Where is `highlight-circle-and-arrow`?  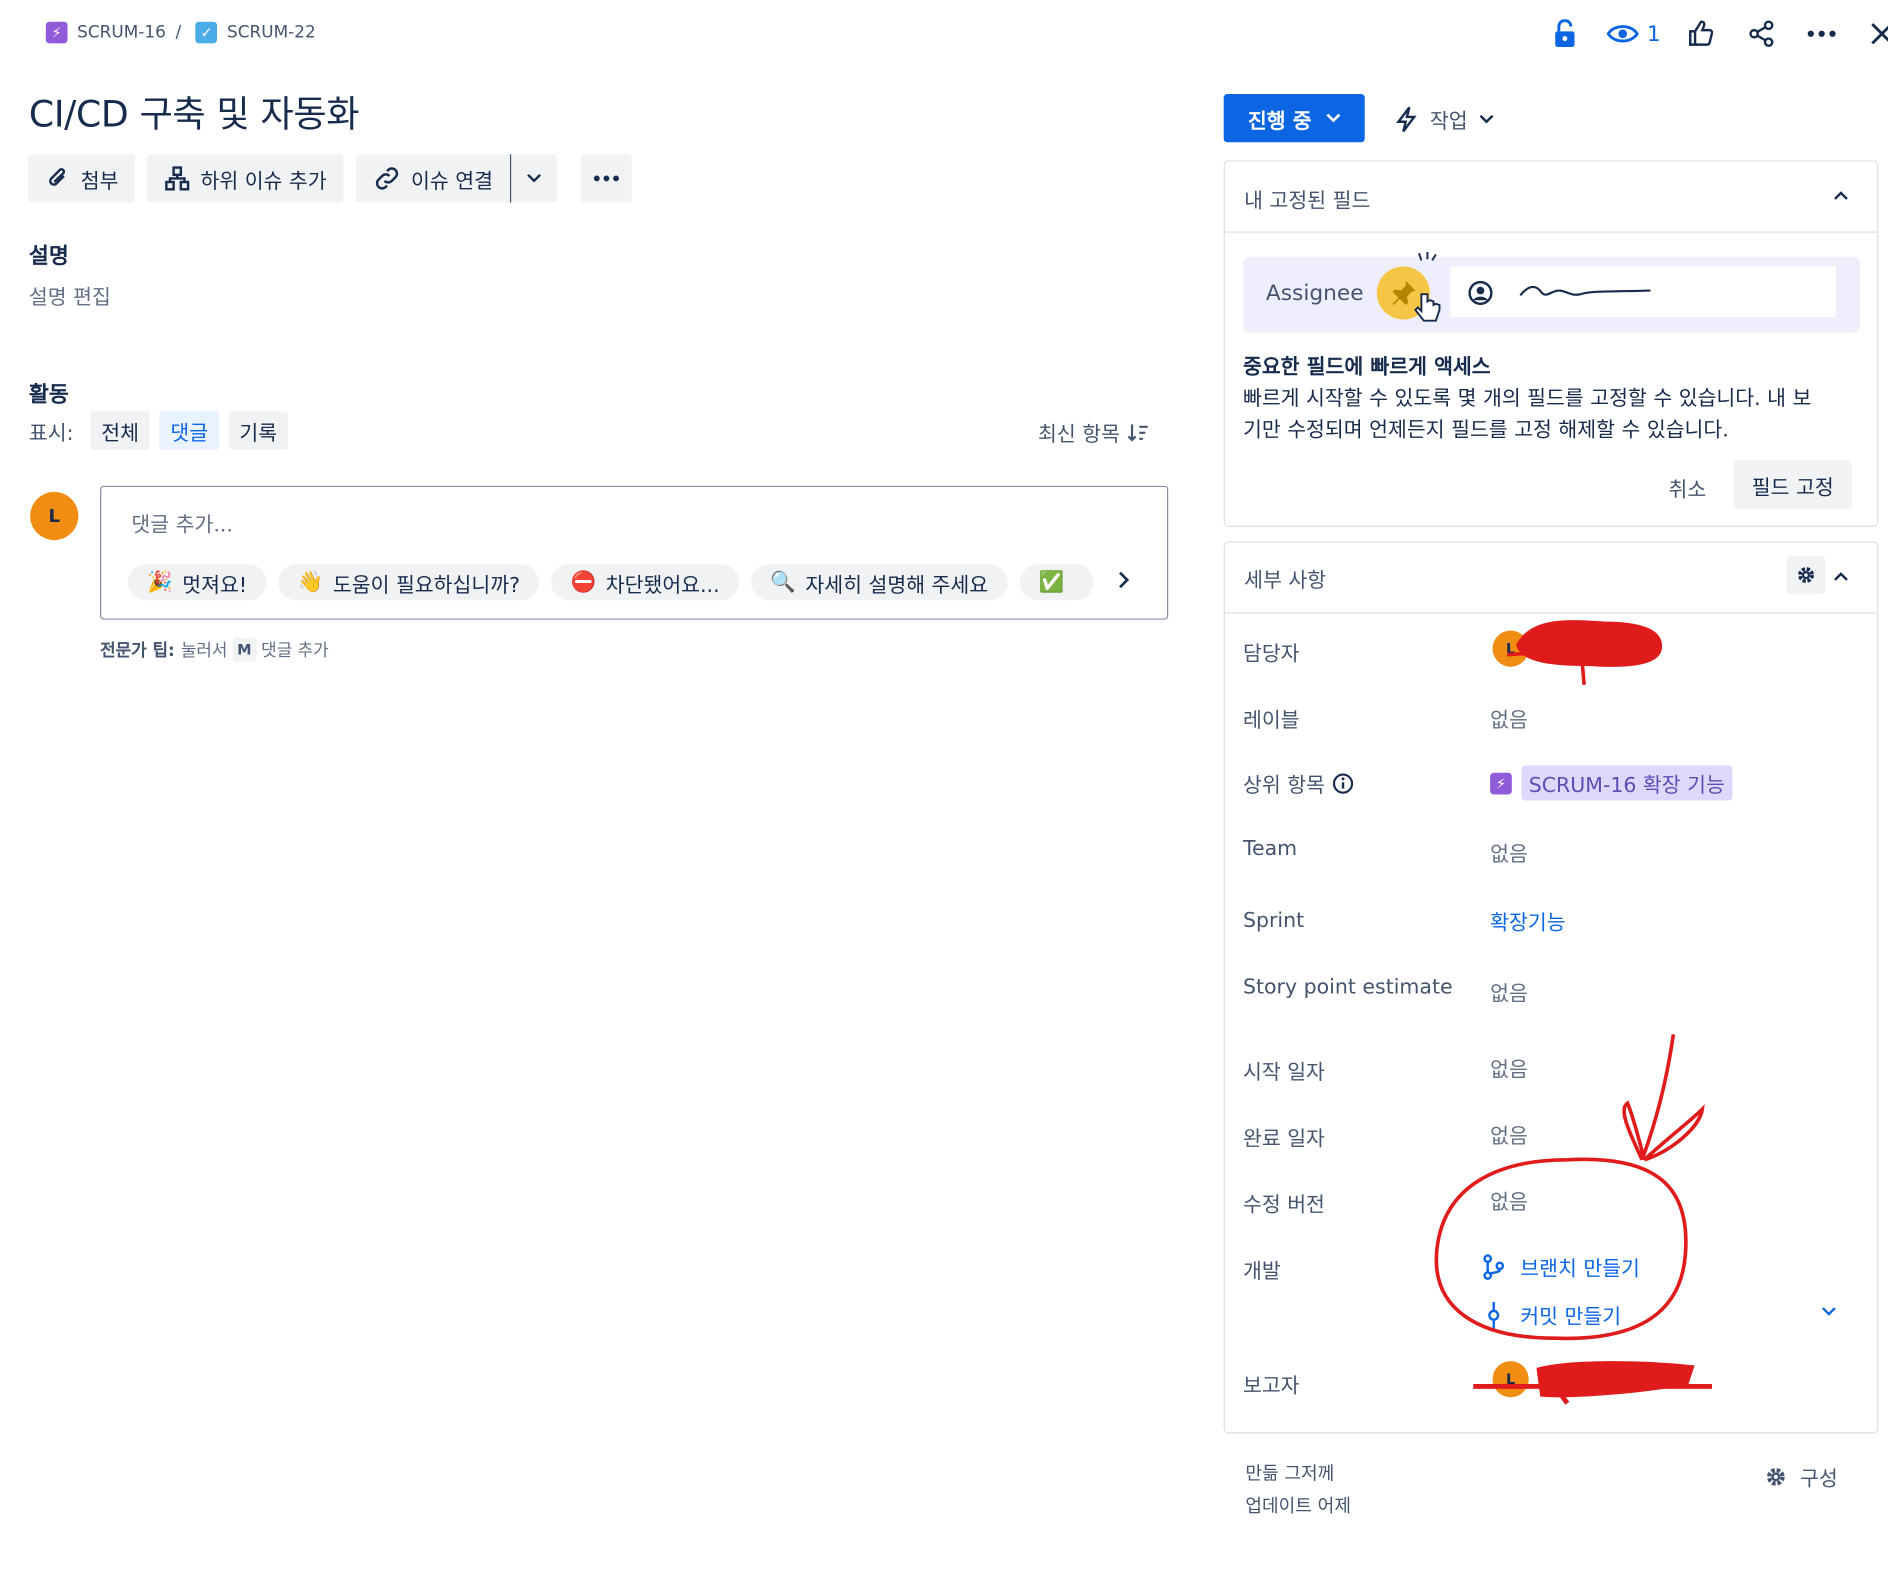 highlight-circle-and-arrow is located at coordinates (1569, 1187).